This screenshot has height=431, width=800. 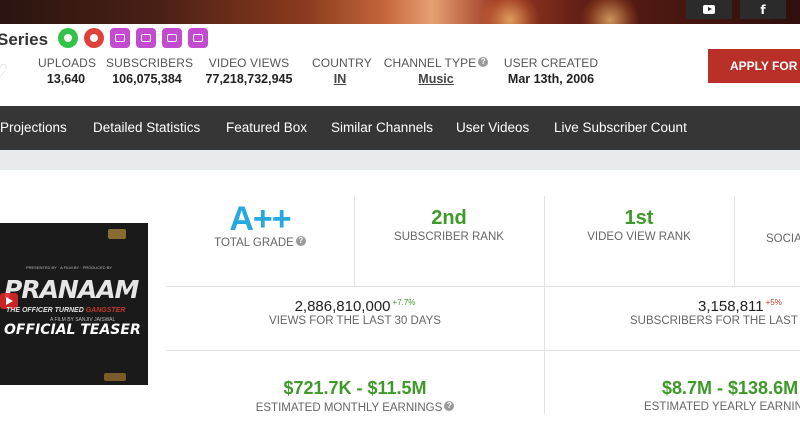 I want to click on upload-cloud-icon, so click(x=120, y=38).